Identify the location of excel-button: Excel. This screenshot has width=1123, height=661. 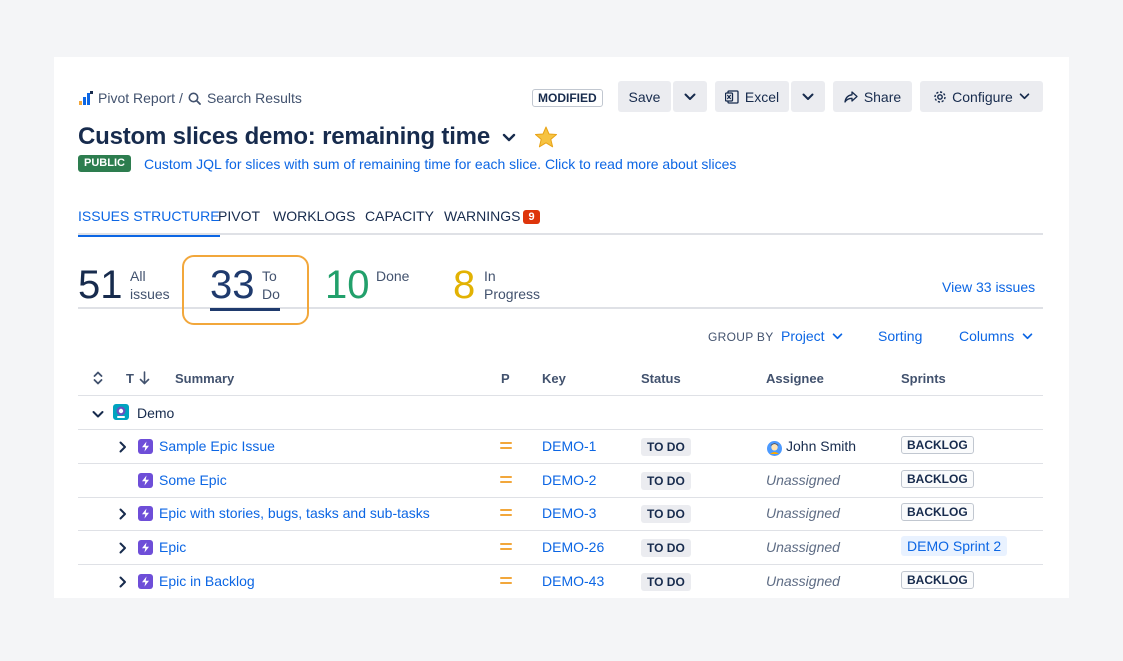
(752, 96).